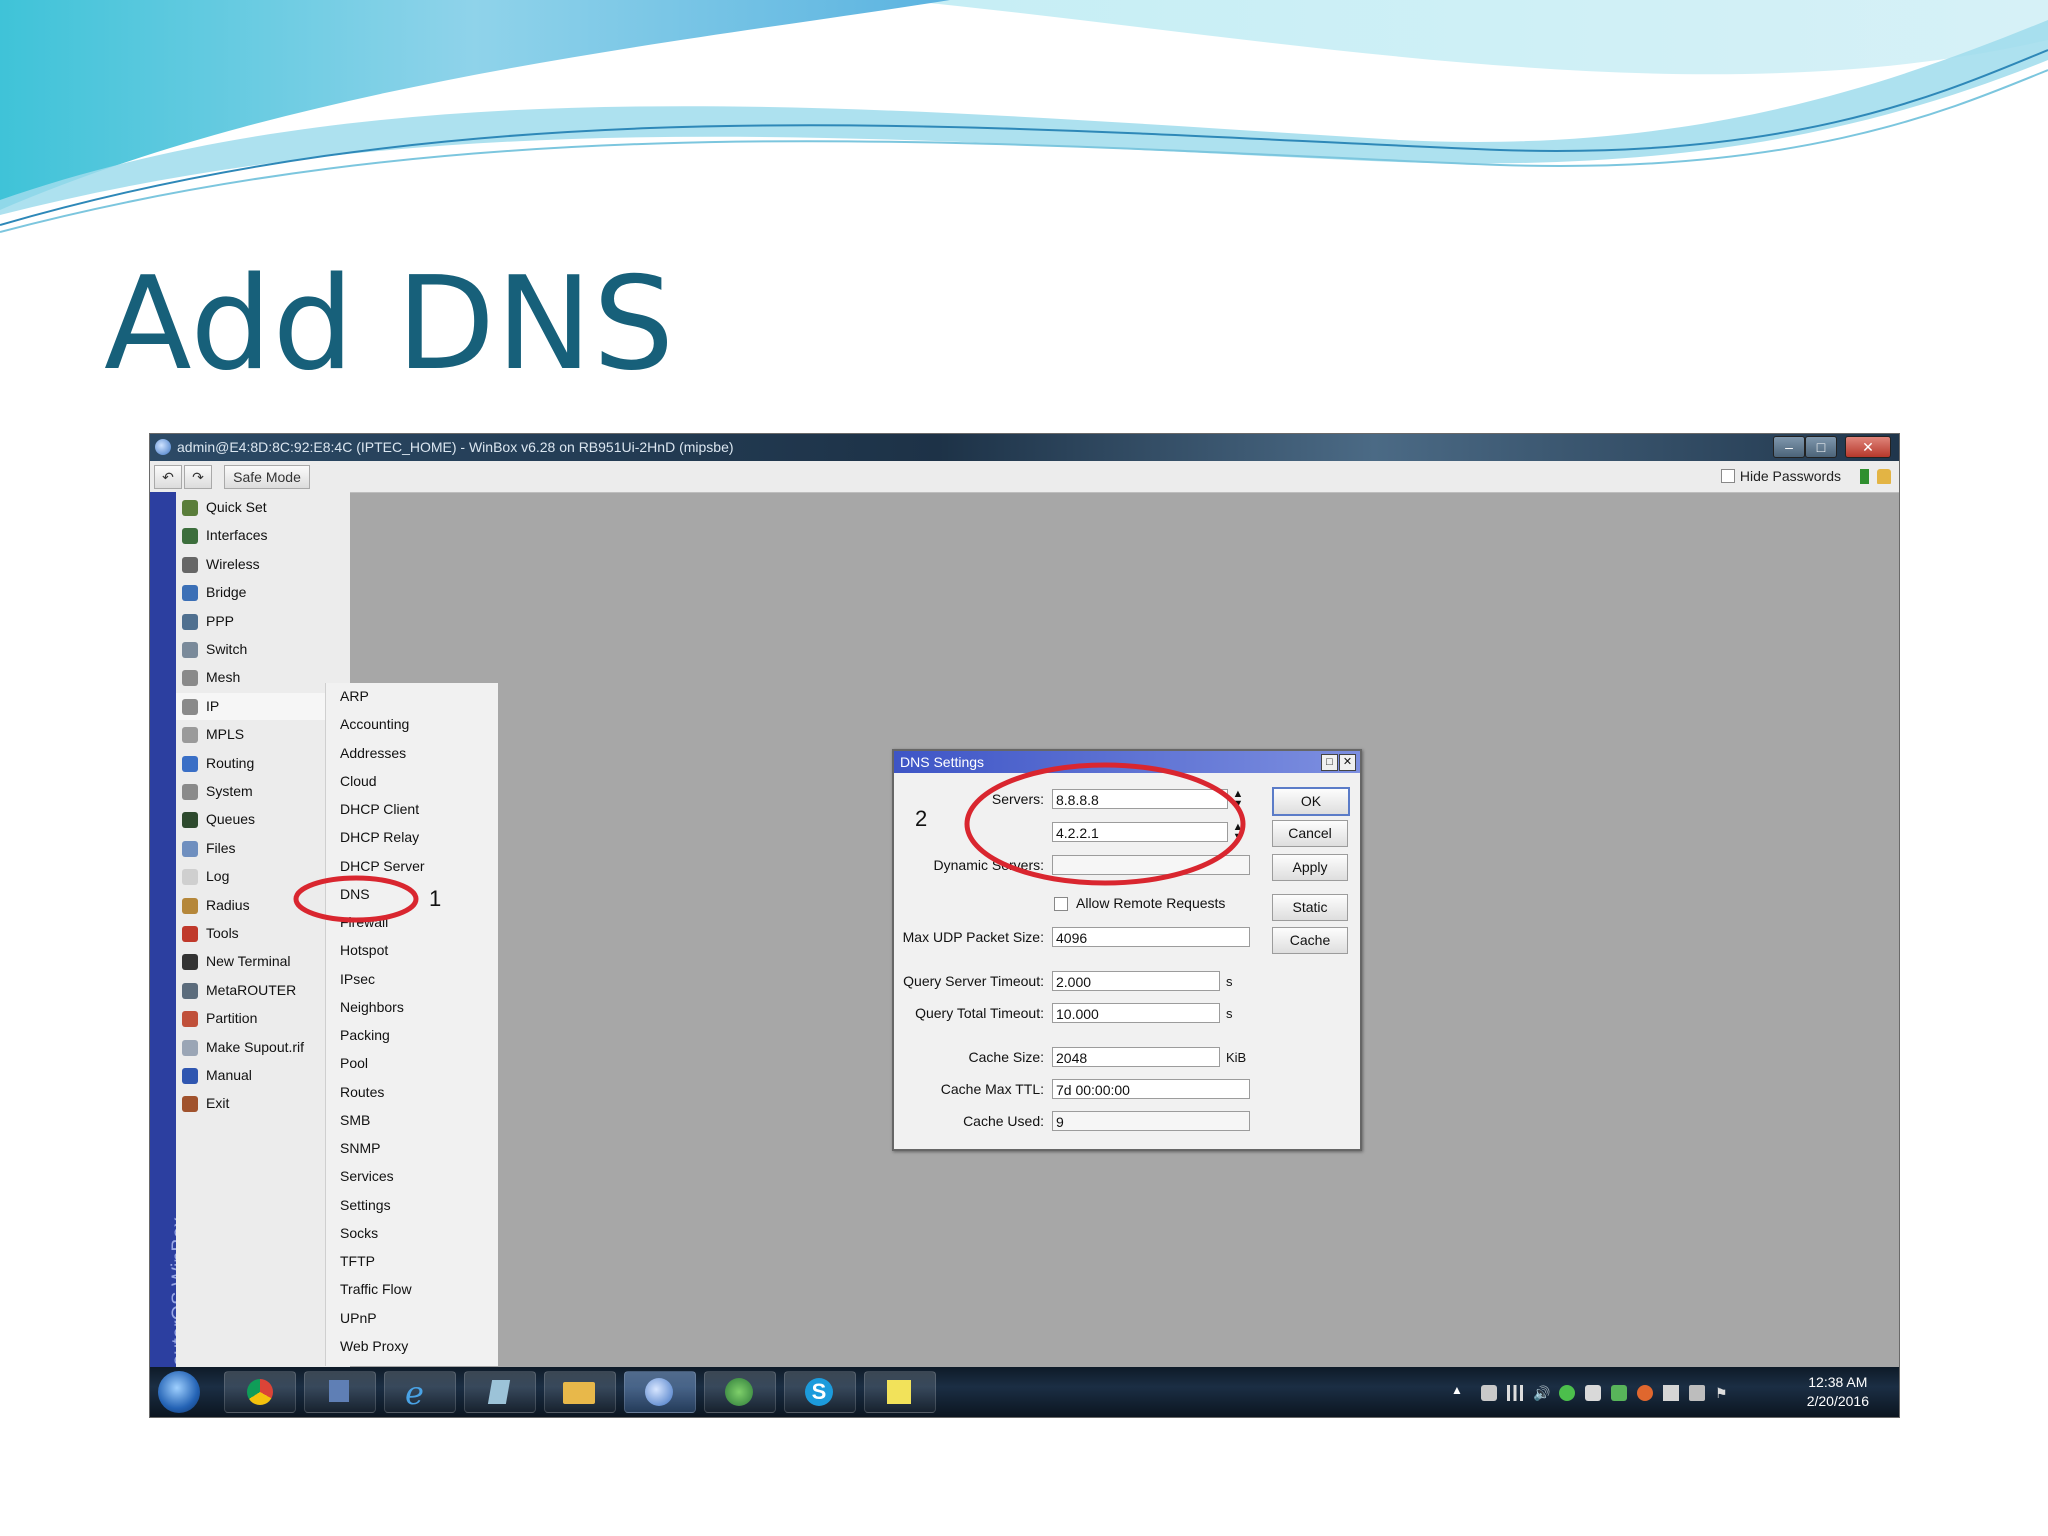  What do you see at coordinates (358, 1318) in the screenshot?
I see `submenu-item-upnp: UPnP` at bounding box center [358, 1318].